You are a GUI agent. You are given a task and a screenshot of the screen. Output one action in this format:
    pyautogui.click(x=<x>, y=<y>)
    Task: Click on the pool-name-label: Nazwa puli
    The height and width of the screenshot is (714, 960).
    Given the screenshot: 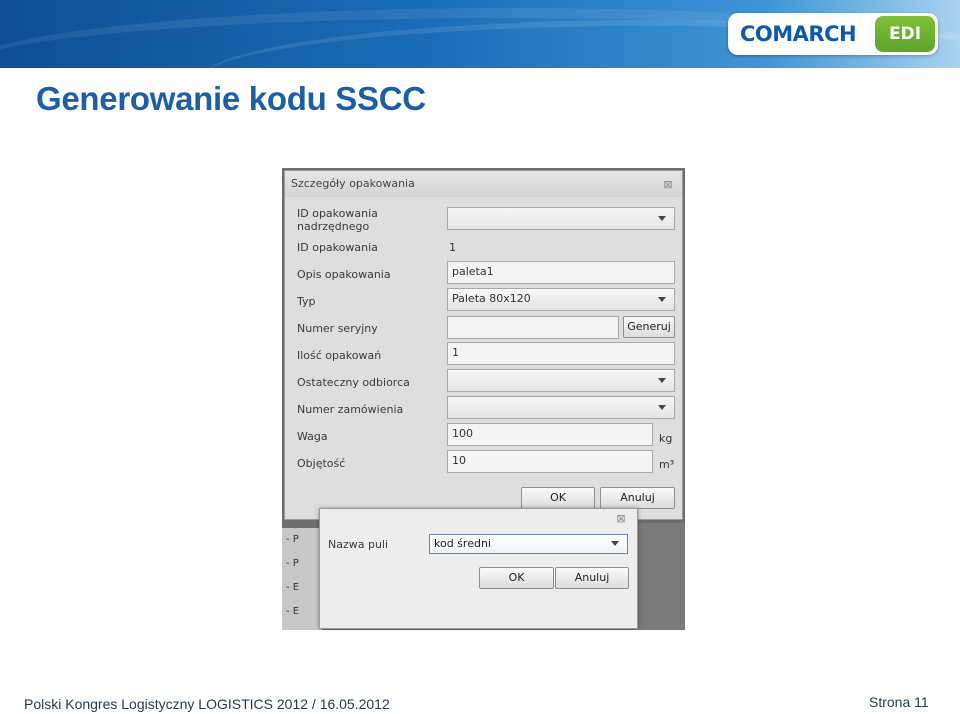 What is the action you would take?
    pyautogui.click(x=358, y=544)
    